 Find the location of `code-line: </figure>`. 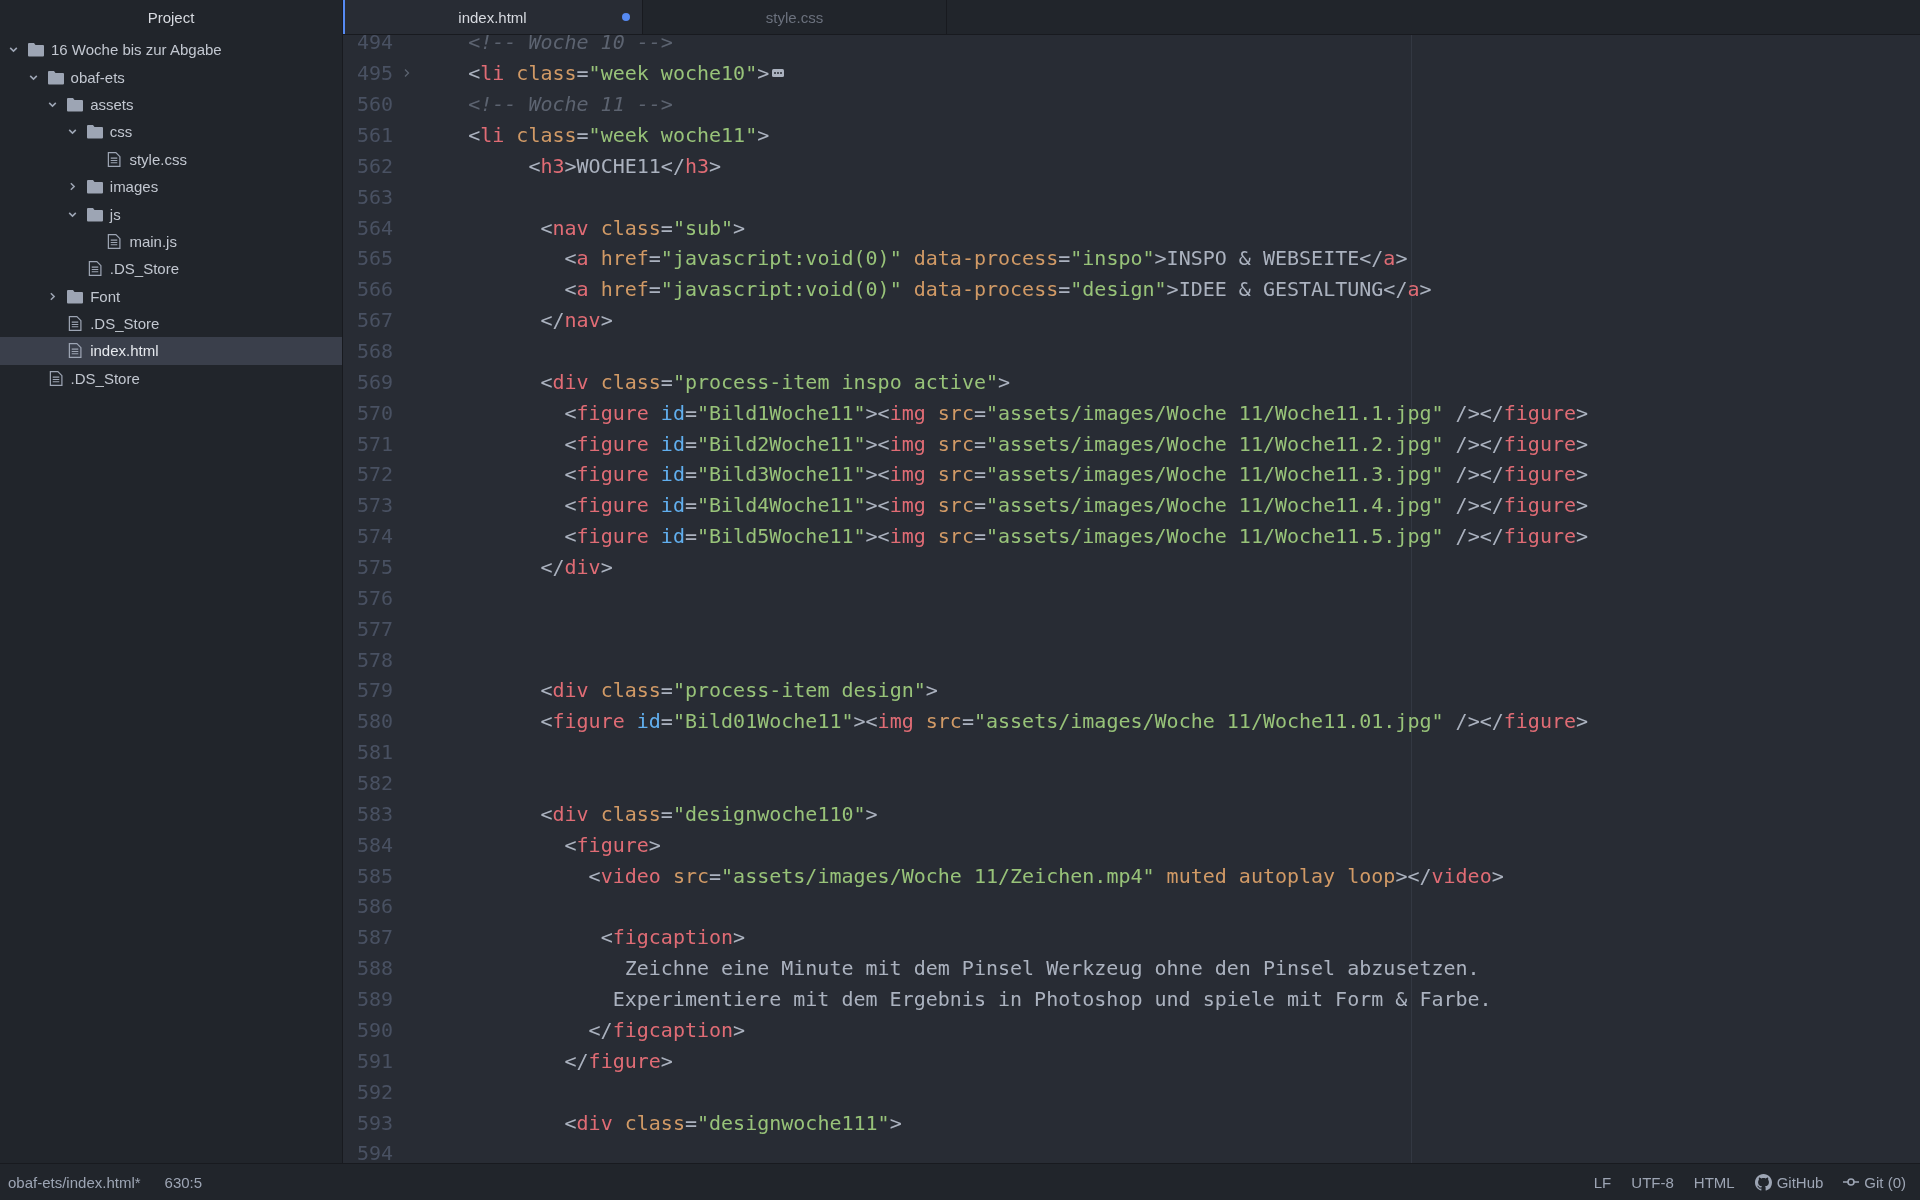

code-line: </figure> is located at coordinates (618, 1060).